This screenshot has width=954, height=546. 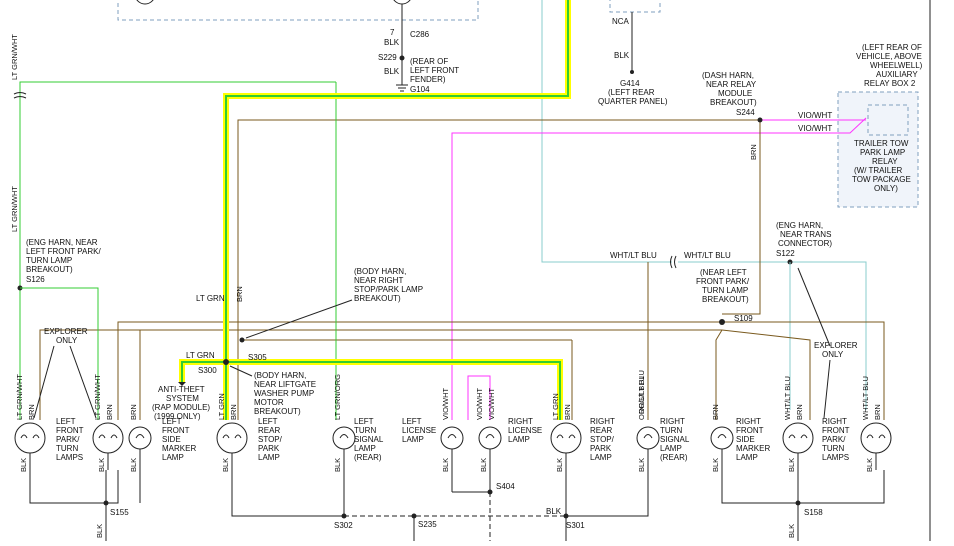 What do you see at coordinates (420, 34) in the screenshot?
I see `c286-label: C286` at bounding box center [420, 34].